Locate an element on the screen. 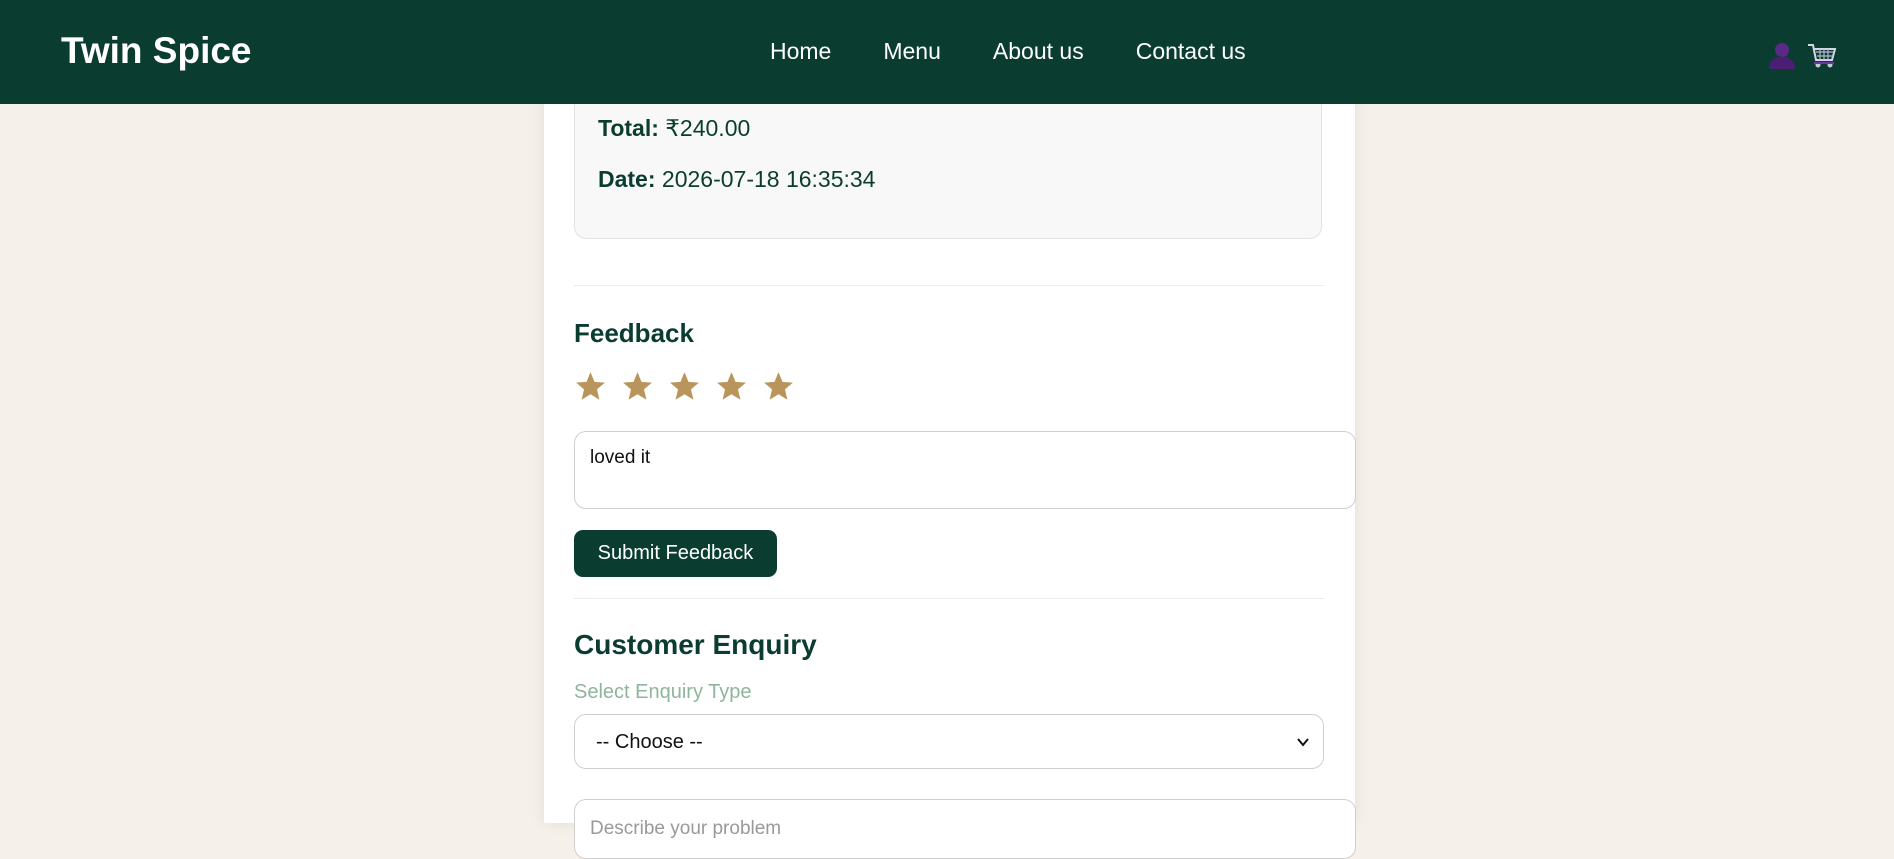  enquiry-type-select: -- Choose -- is located at coordinates (949, 741).